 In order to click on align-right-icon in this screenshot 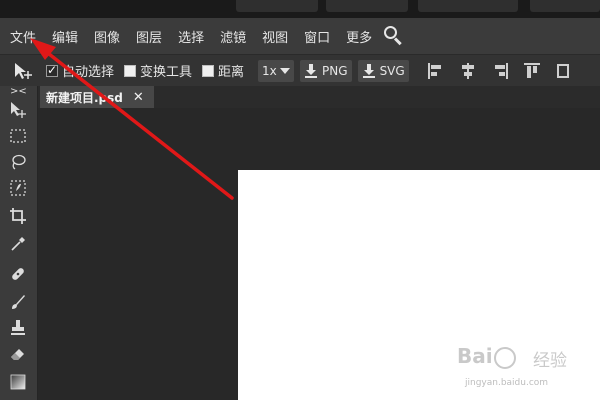, I will do `click(500, 71)`.